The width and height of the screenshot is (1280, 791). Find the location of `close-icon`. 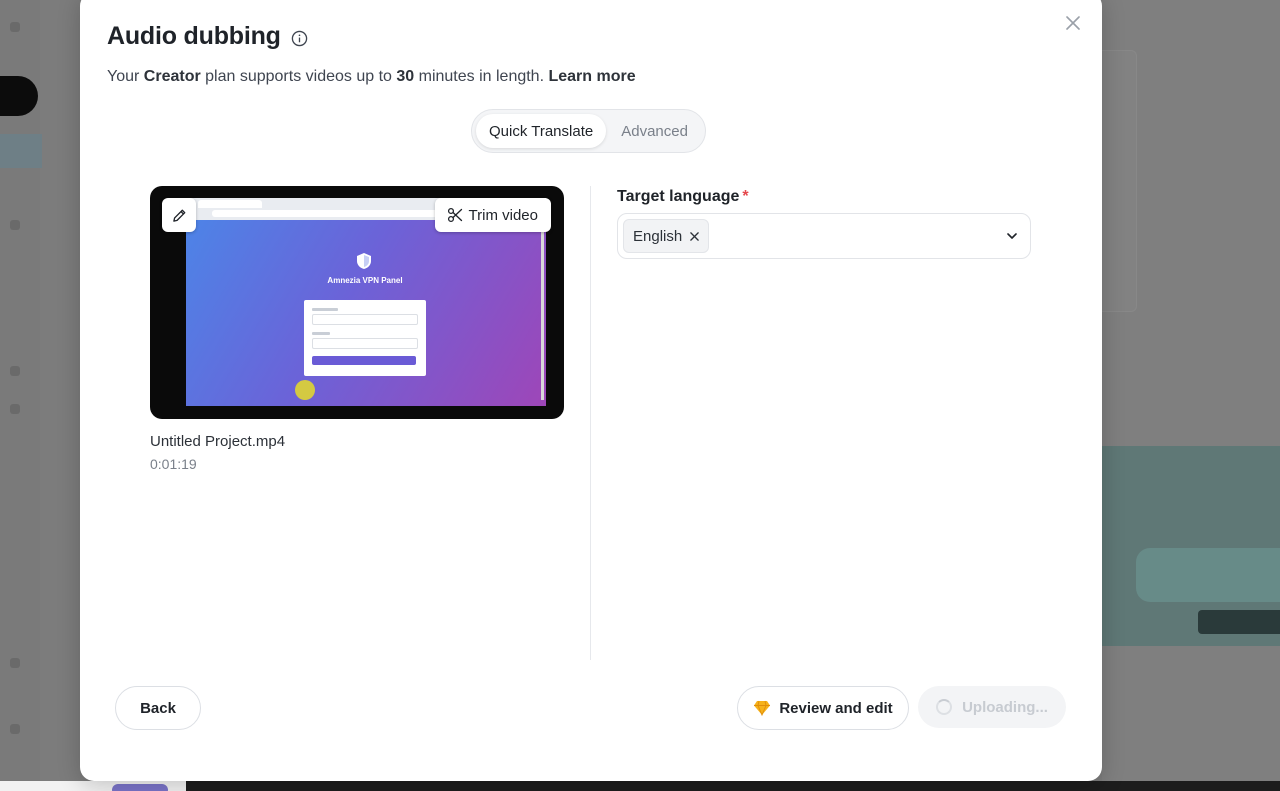

close-icon is located at coordinates (1073, 23).